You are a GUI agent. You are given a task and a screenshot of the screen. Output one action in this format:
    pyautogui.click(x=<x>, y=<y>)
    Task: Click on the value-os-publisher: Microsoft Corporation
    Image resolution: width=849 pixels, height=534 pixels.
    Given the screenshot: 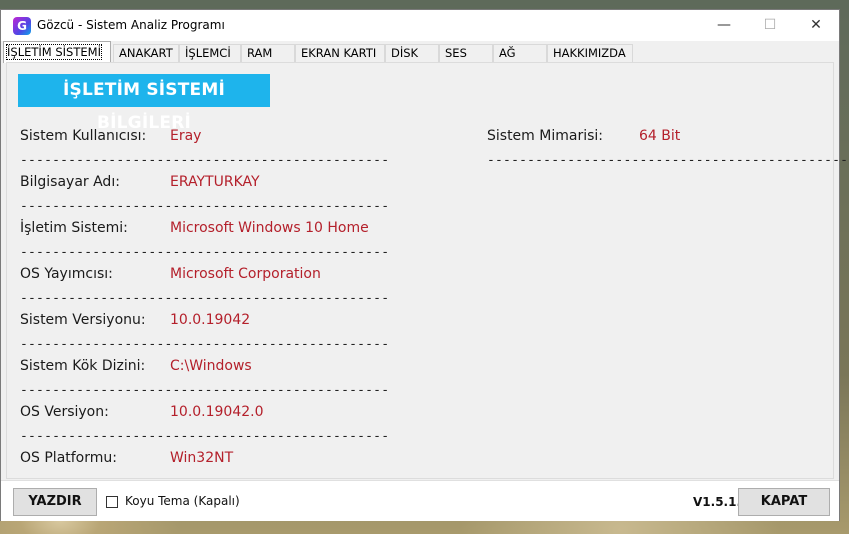 What is the action you would take?
    pyautogui.click(x=245, y=274)
    